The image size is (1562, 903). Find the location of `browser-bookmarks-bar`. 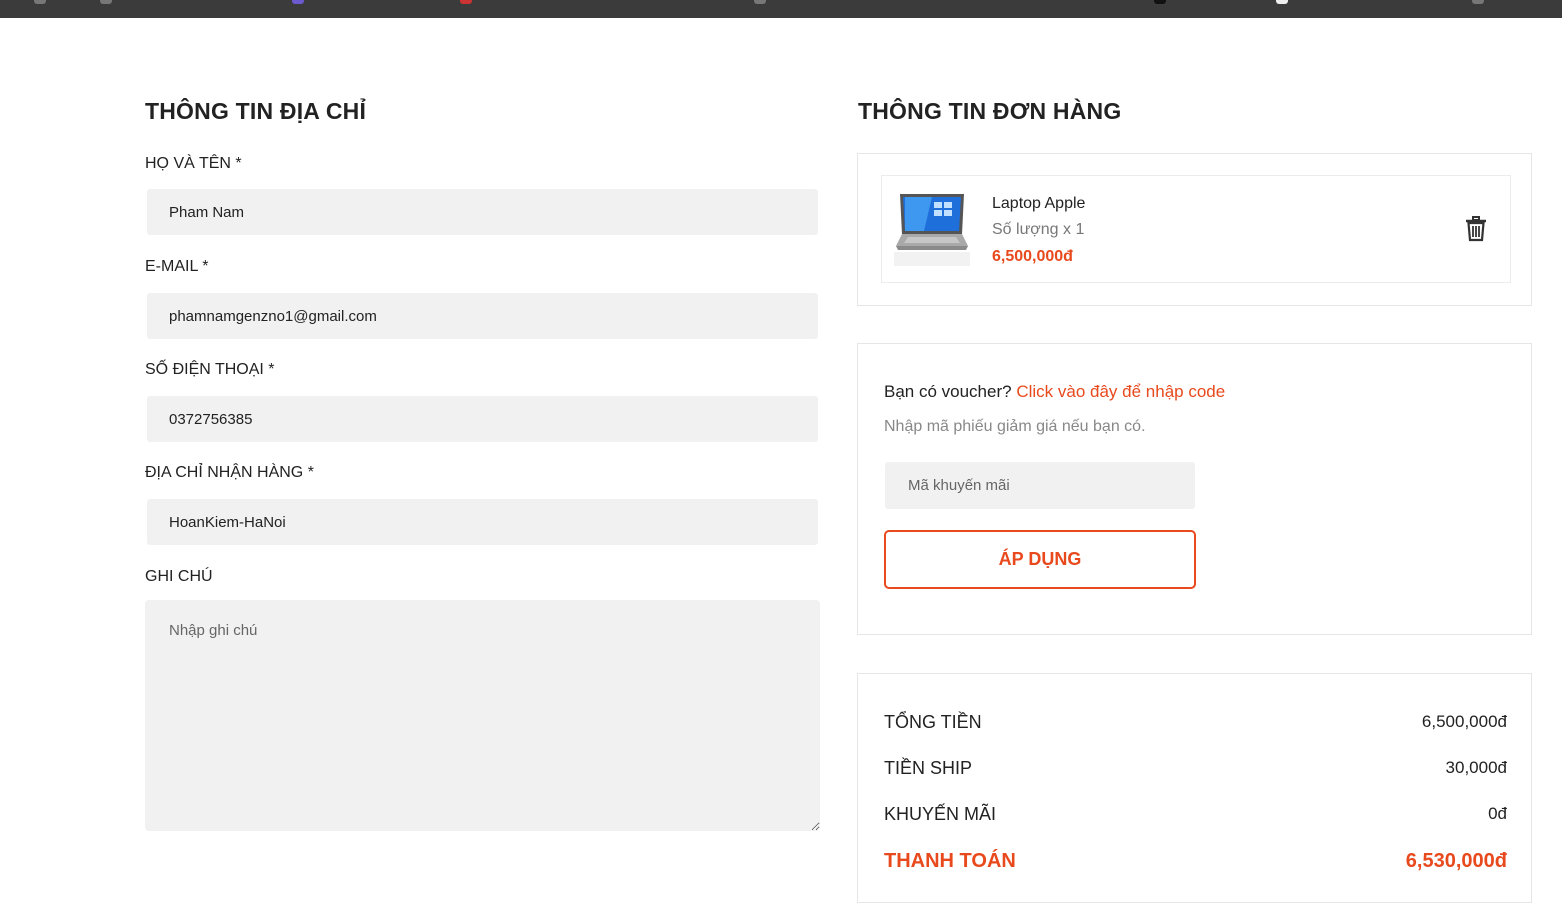

browser-bookmarks-bar is located at coordinates (781, 9).